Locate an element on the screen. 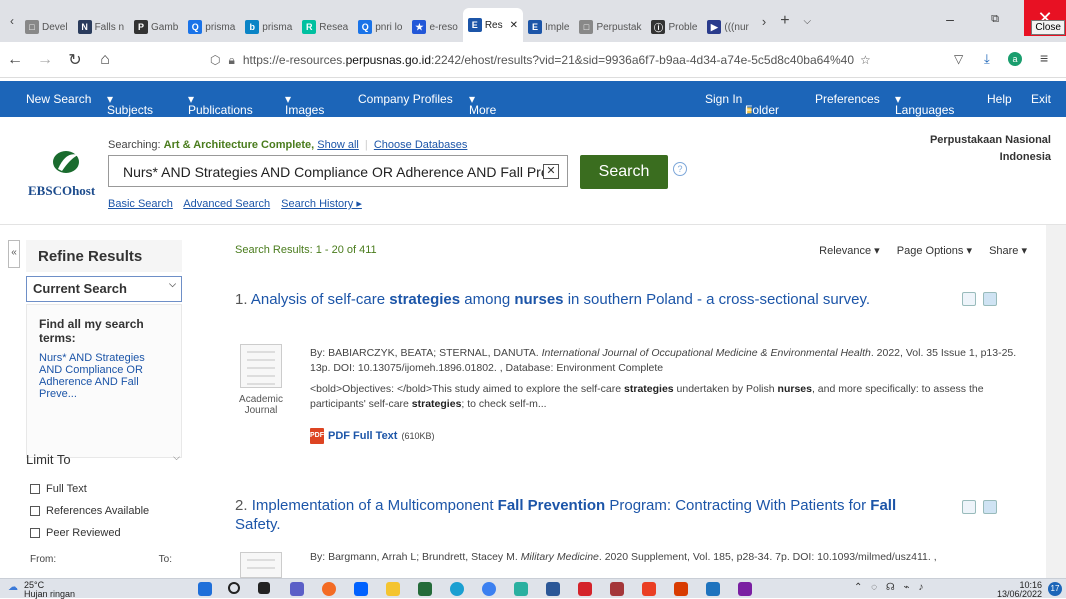 The width and height of the screenshot is (1066, 599). new-tab-button: + is located at coordinates (784, 21).